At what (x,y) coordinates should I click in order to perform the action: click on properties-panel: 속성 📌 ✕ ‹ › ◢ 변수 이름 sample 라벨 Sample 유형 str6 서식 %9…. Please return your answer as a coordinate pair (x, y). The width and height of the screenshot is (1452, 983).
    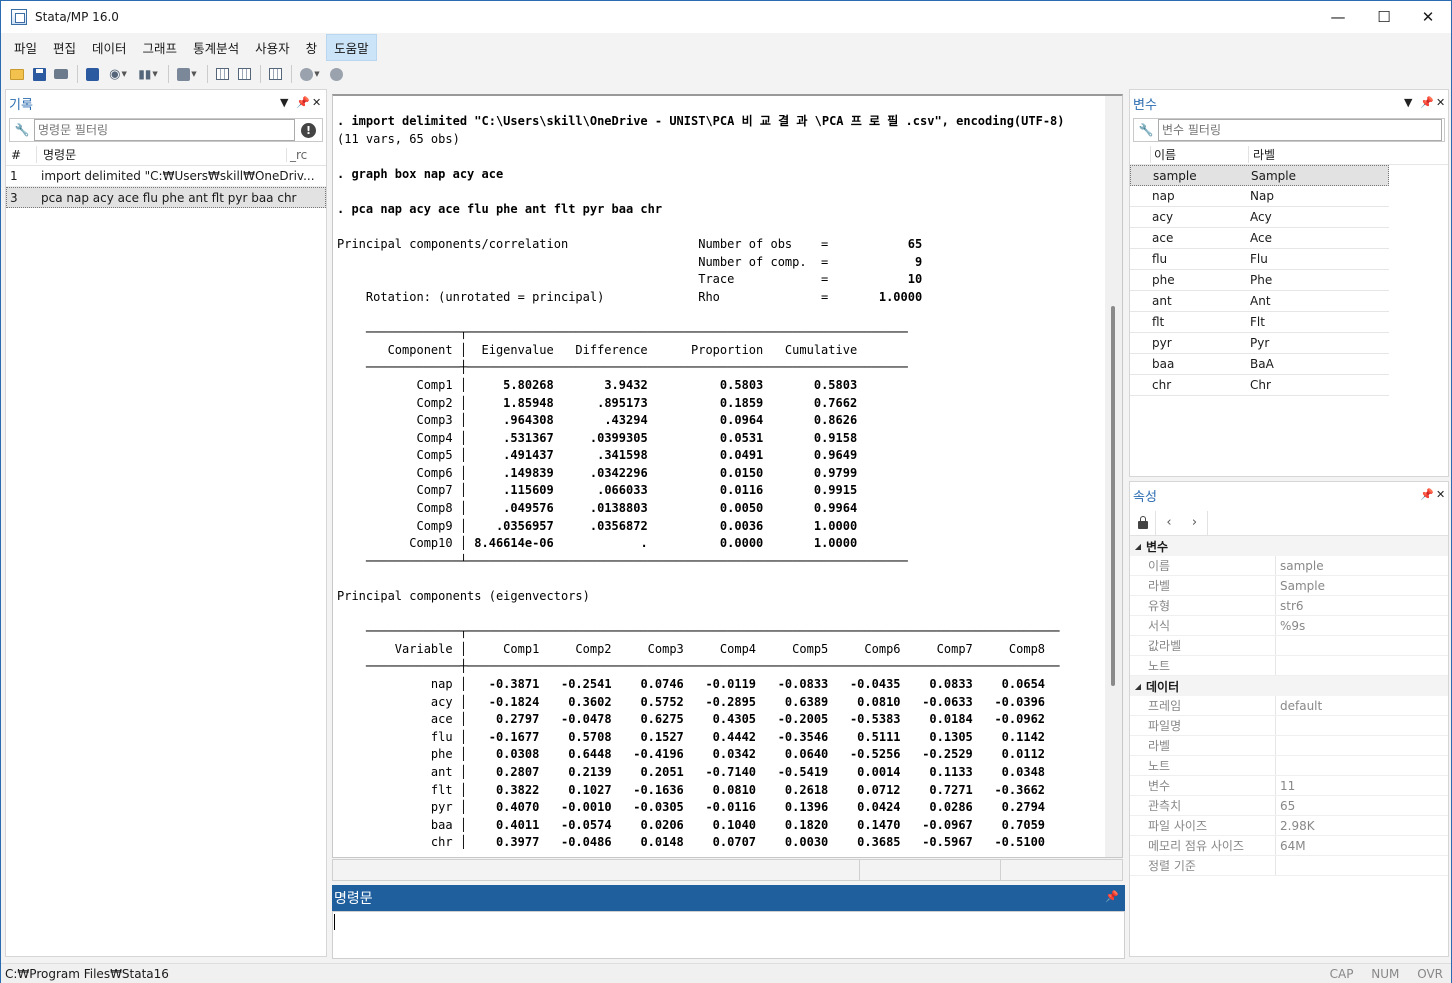
    Looking at the image, I should click on (1289, 719).